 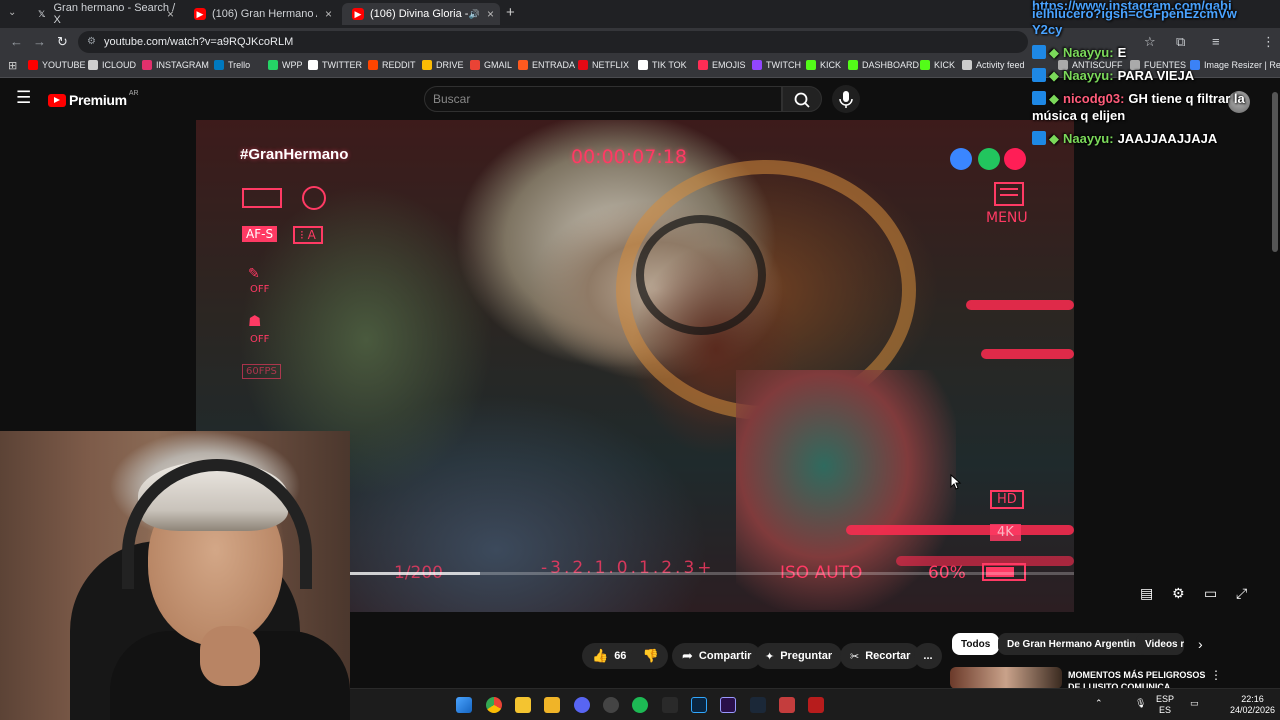 I want to click on bookmark-item: GMAIL, so click(x=491, y=65).